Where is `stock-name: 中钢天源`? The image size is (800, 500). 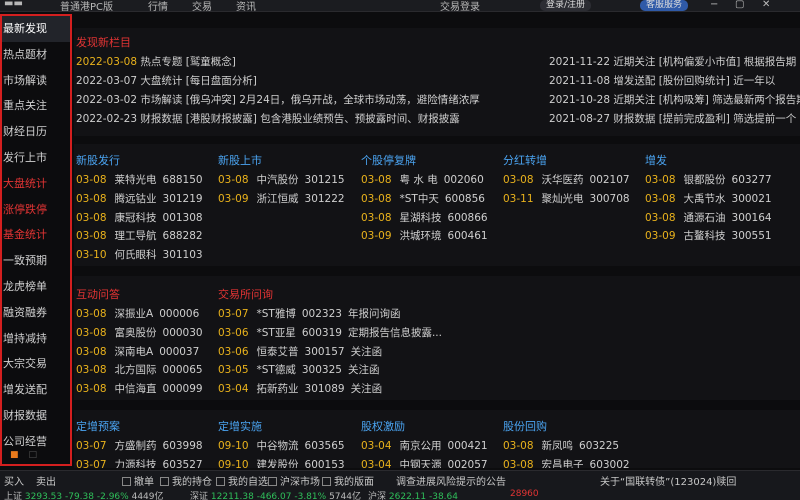 stock-name: 中钢天源 is located at coordinates (420, 463).